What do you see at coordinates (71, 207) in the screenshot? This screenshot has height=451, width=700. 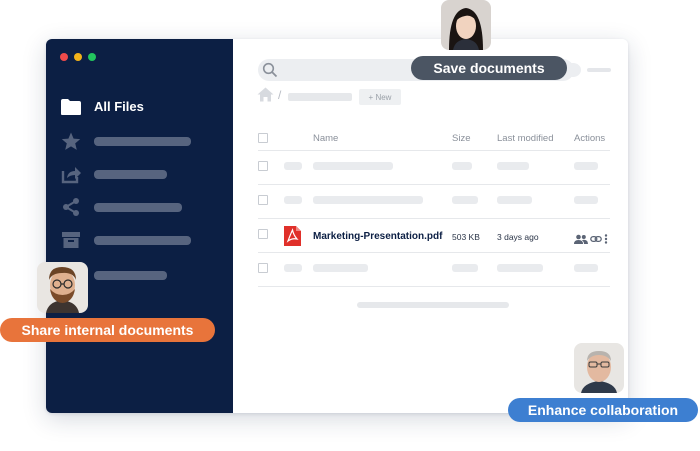 I see `share-nodes-icon` at bounding box center [71, 207].